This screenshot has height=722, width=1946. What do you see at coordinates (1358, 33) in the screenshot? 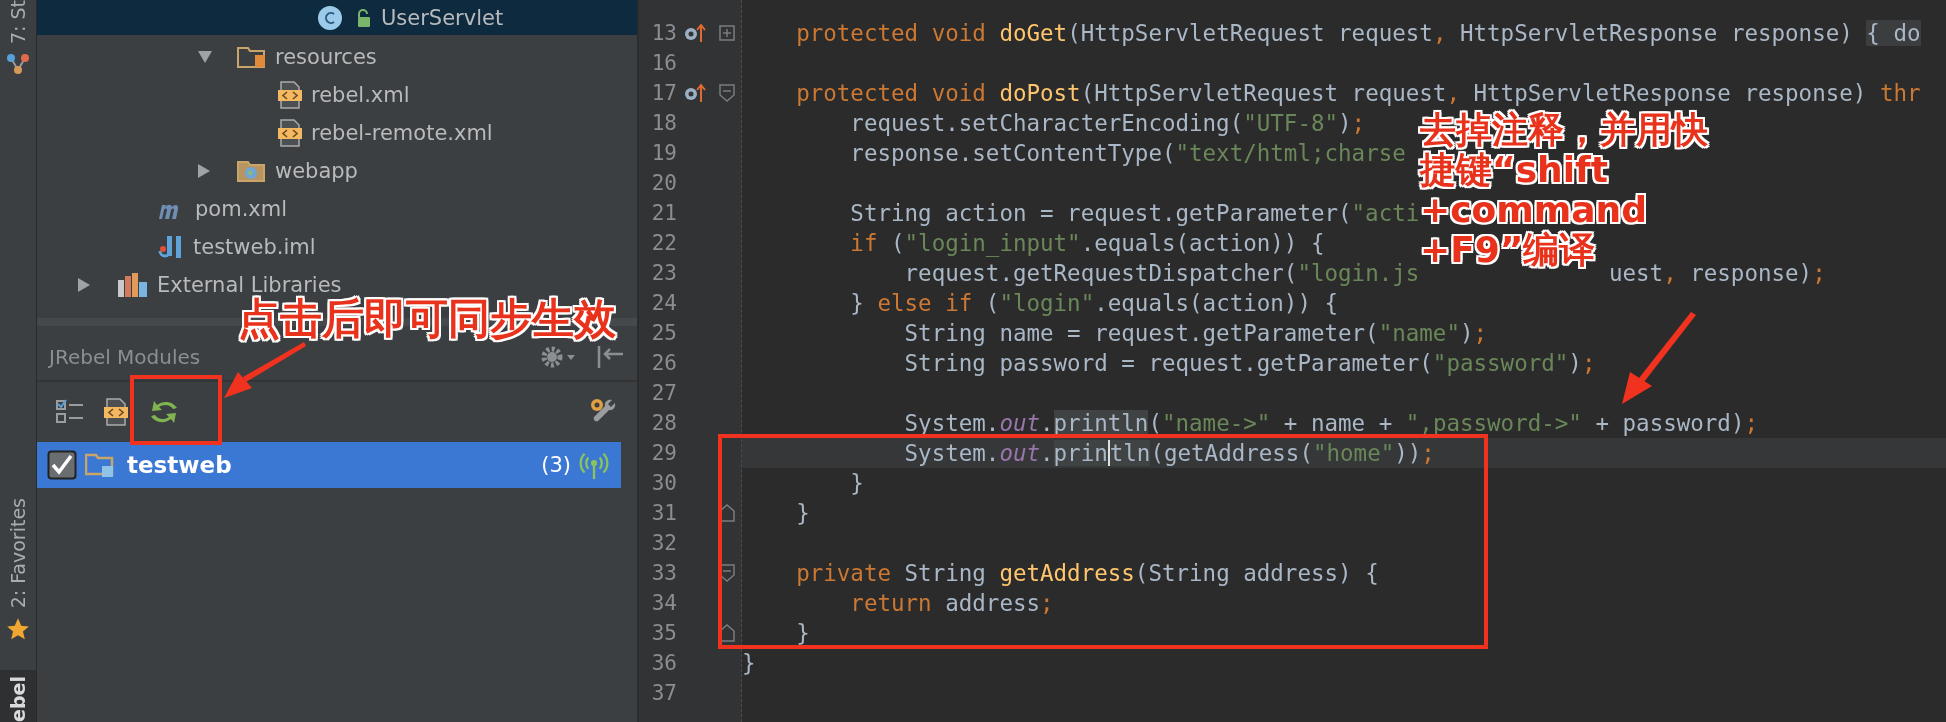
I see `code-line: protected void doGet(HttpServletRequest request, HttpServletResponse response) { do` at bounding box center [1358, 33].